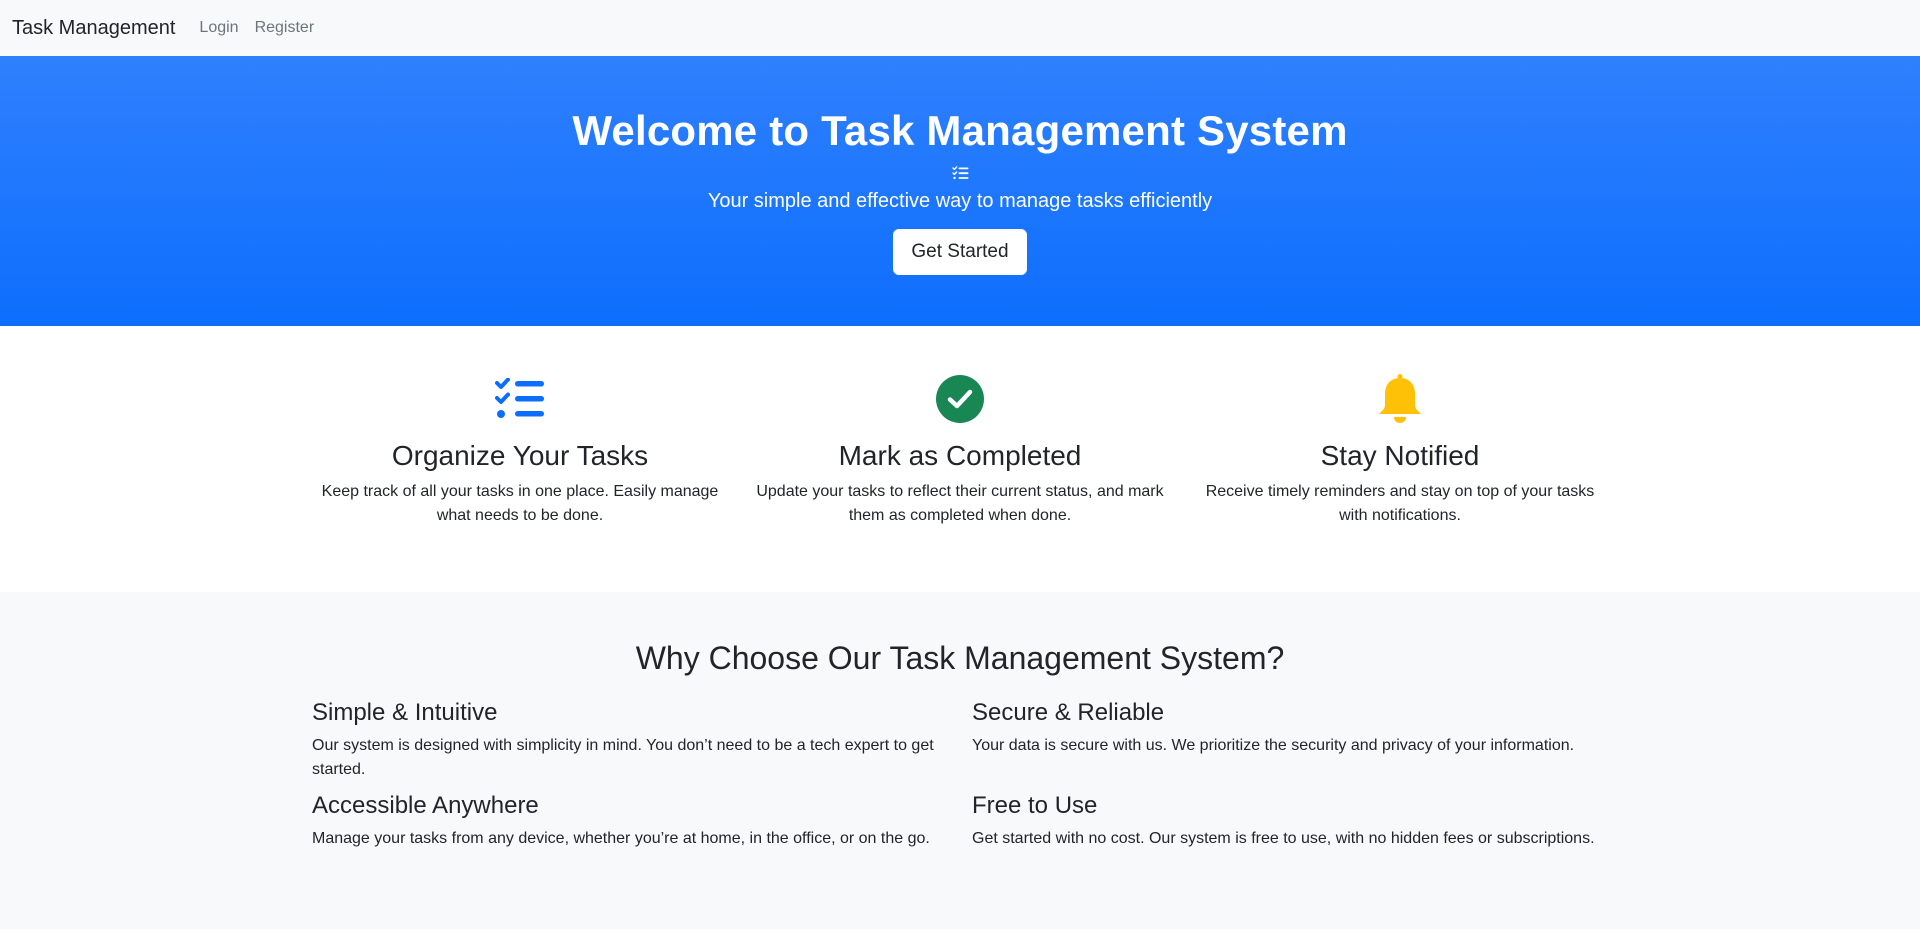 The width and height of the screenshot is (1920, 929). Describe the element at coordinates (960, 28) in the screenshot. I see `navbar: Task Management Login Register` at that location.